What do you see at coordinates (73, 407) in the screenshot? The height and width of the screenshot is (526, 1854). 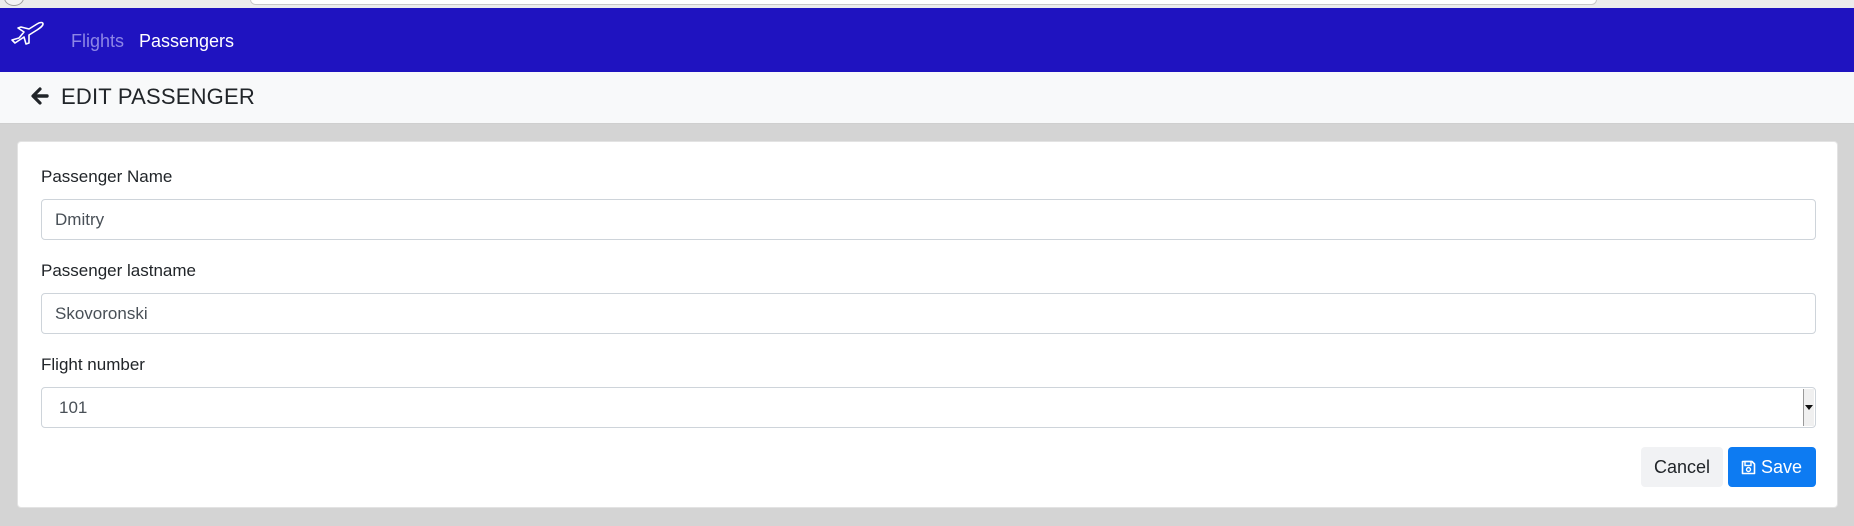 I see `flight-number-selected: 101` at bounding box center [73, 407].